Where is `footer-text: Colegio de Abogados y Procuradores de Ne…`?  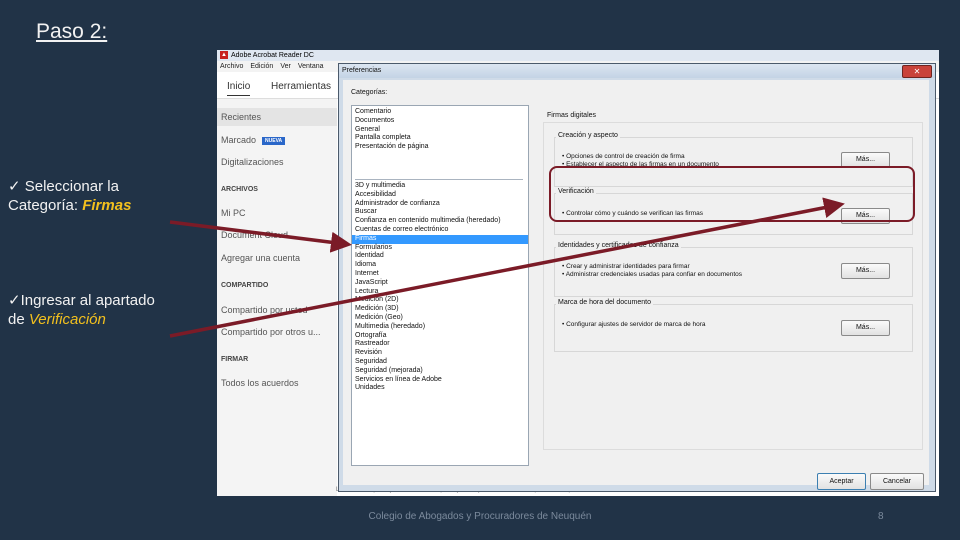 footer-text: Colegio de Abogados y Procuradores de Ne… is located at coordinates (480, 516).